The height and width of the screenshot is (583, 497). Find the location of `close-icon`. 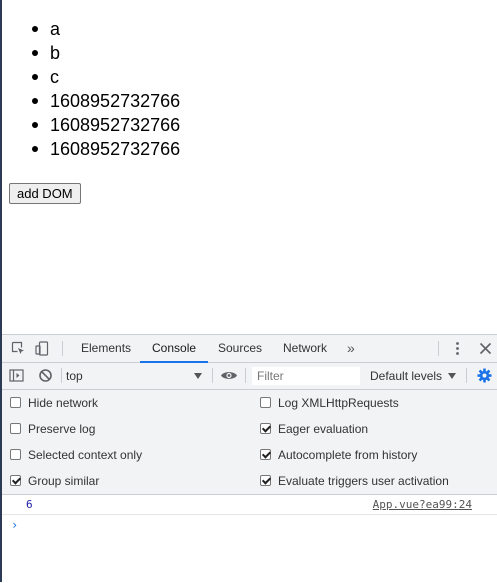

close-icon is located at coordinates (485, 348).